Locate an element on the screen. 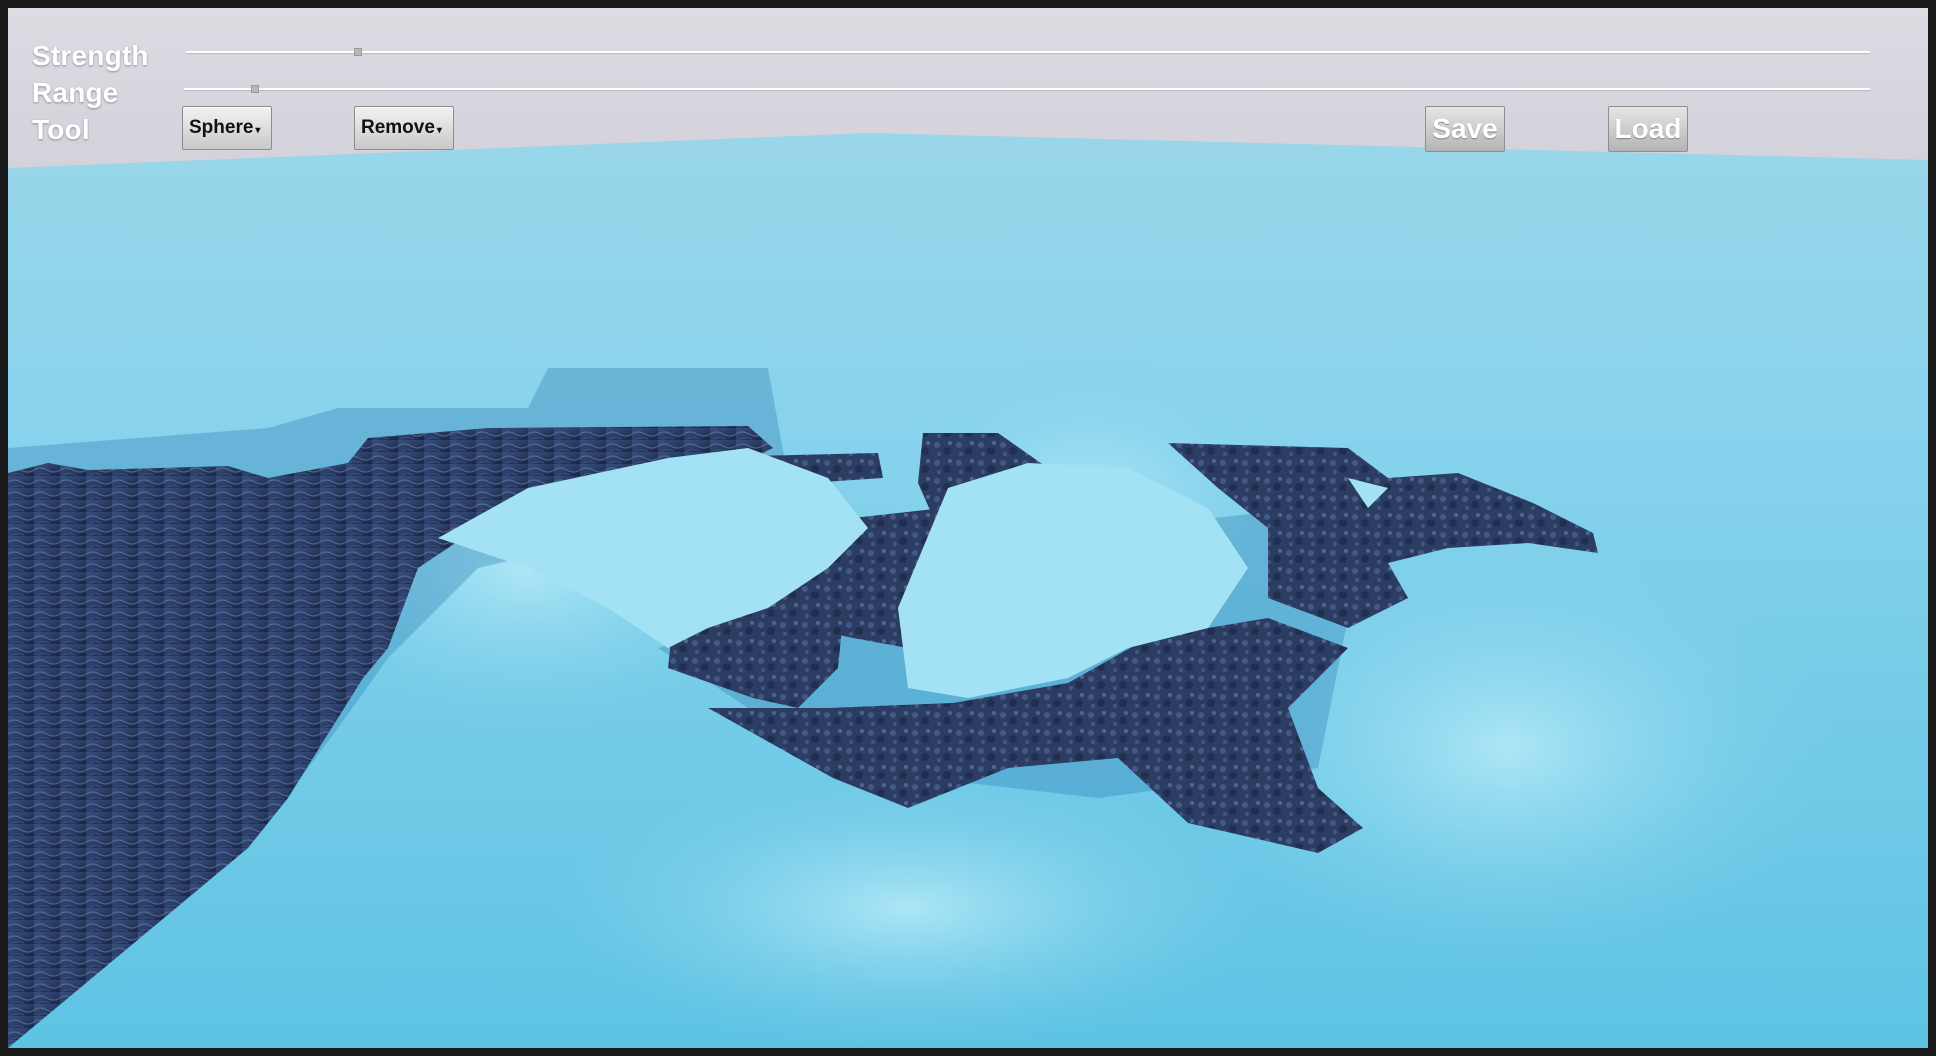  shape-dropdown: Sphere ▾ is located at coordinates (227, 128).